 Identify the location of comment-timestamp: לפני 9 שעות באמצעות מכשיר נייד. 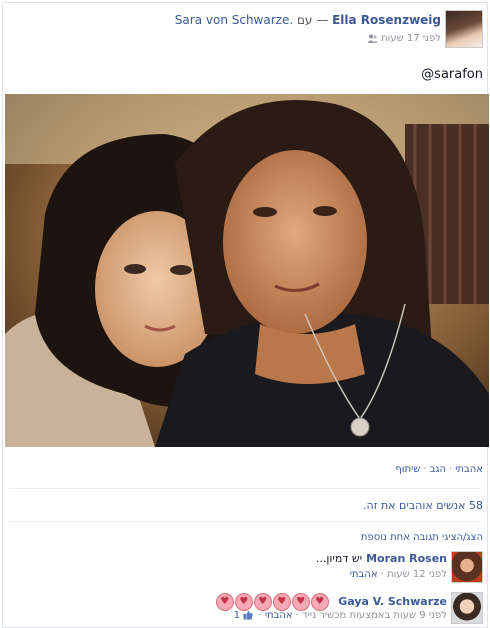
(374, 615).